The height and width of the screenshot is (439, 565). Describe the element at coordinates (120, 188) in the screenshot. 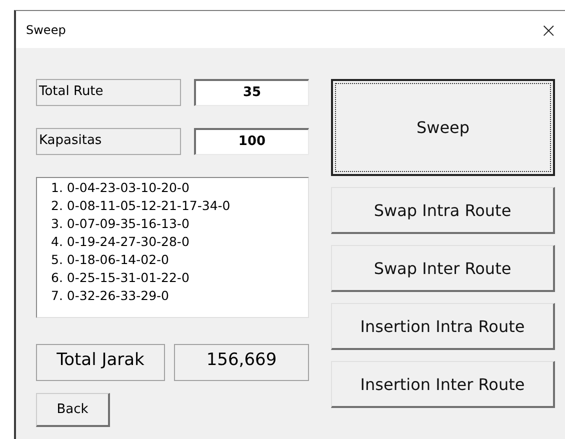

I see `list-item: 1. 0-04-23-03-10-20-0` at that location.